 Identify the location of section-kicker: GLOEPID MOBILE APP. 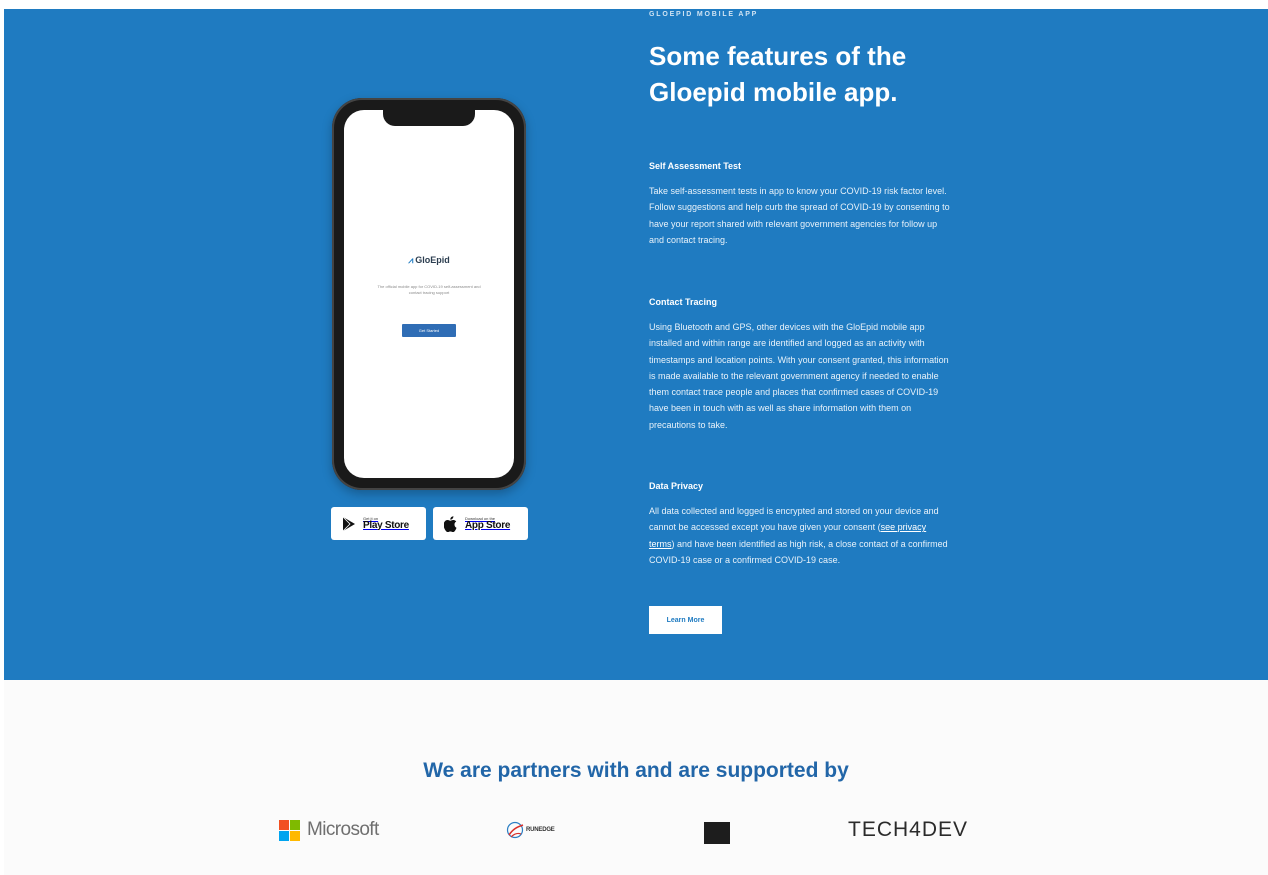
(704, 14).